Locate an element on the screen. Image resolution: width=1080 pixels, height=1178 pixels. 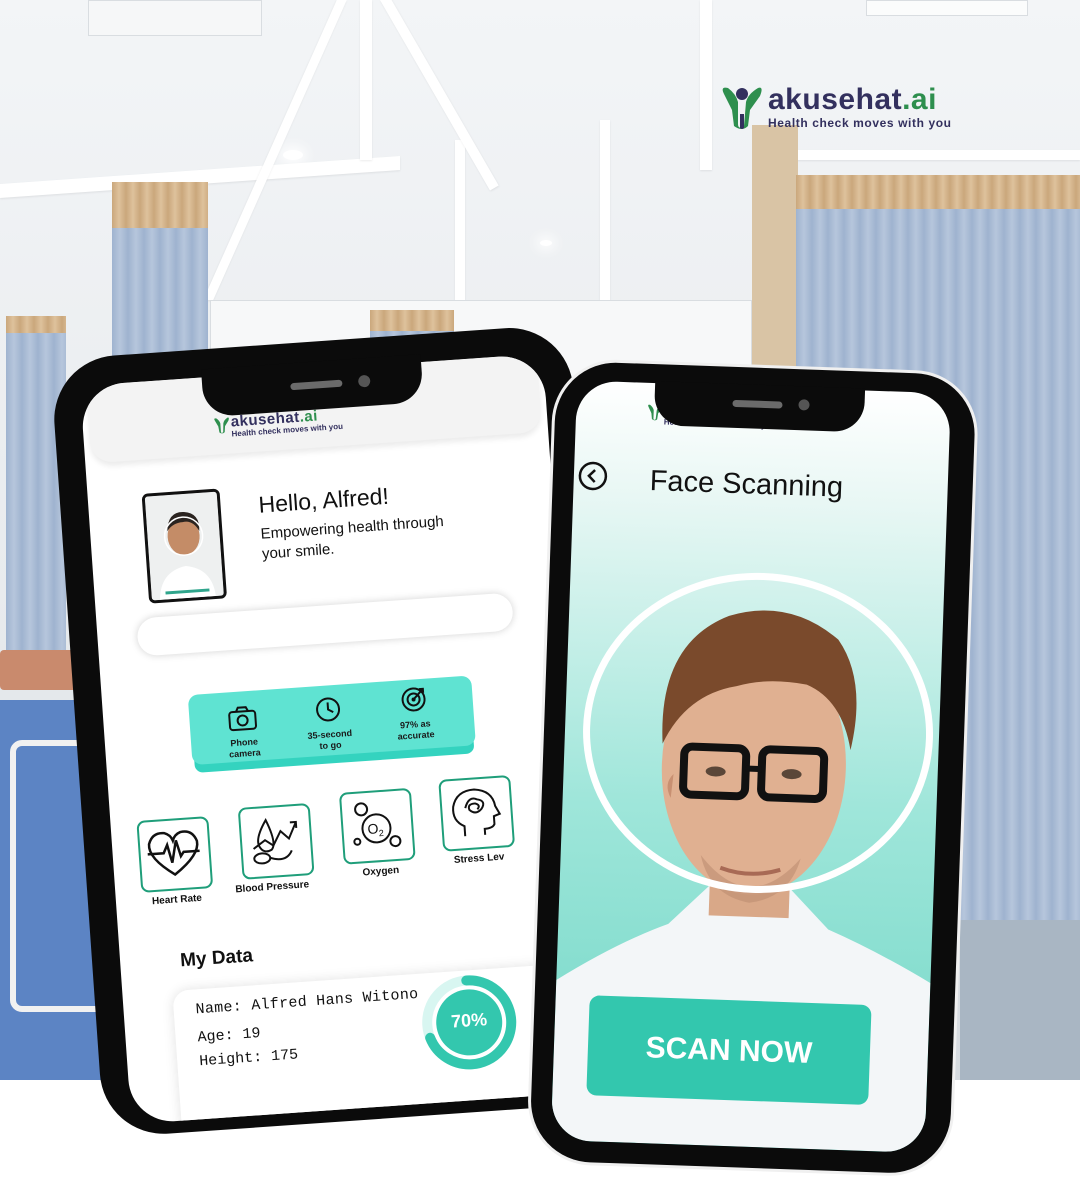
feature-time: 35-second to go is located at coordinates (329, 725).